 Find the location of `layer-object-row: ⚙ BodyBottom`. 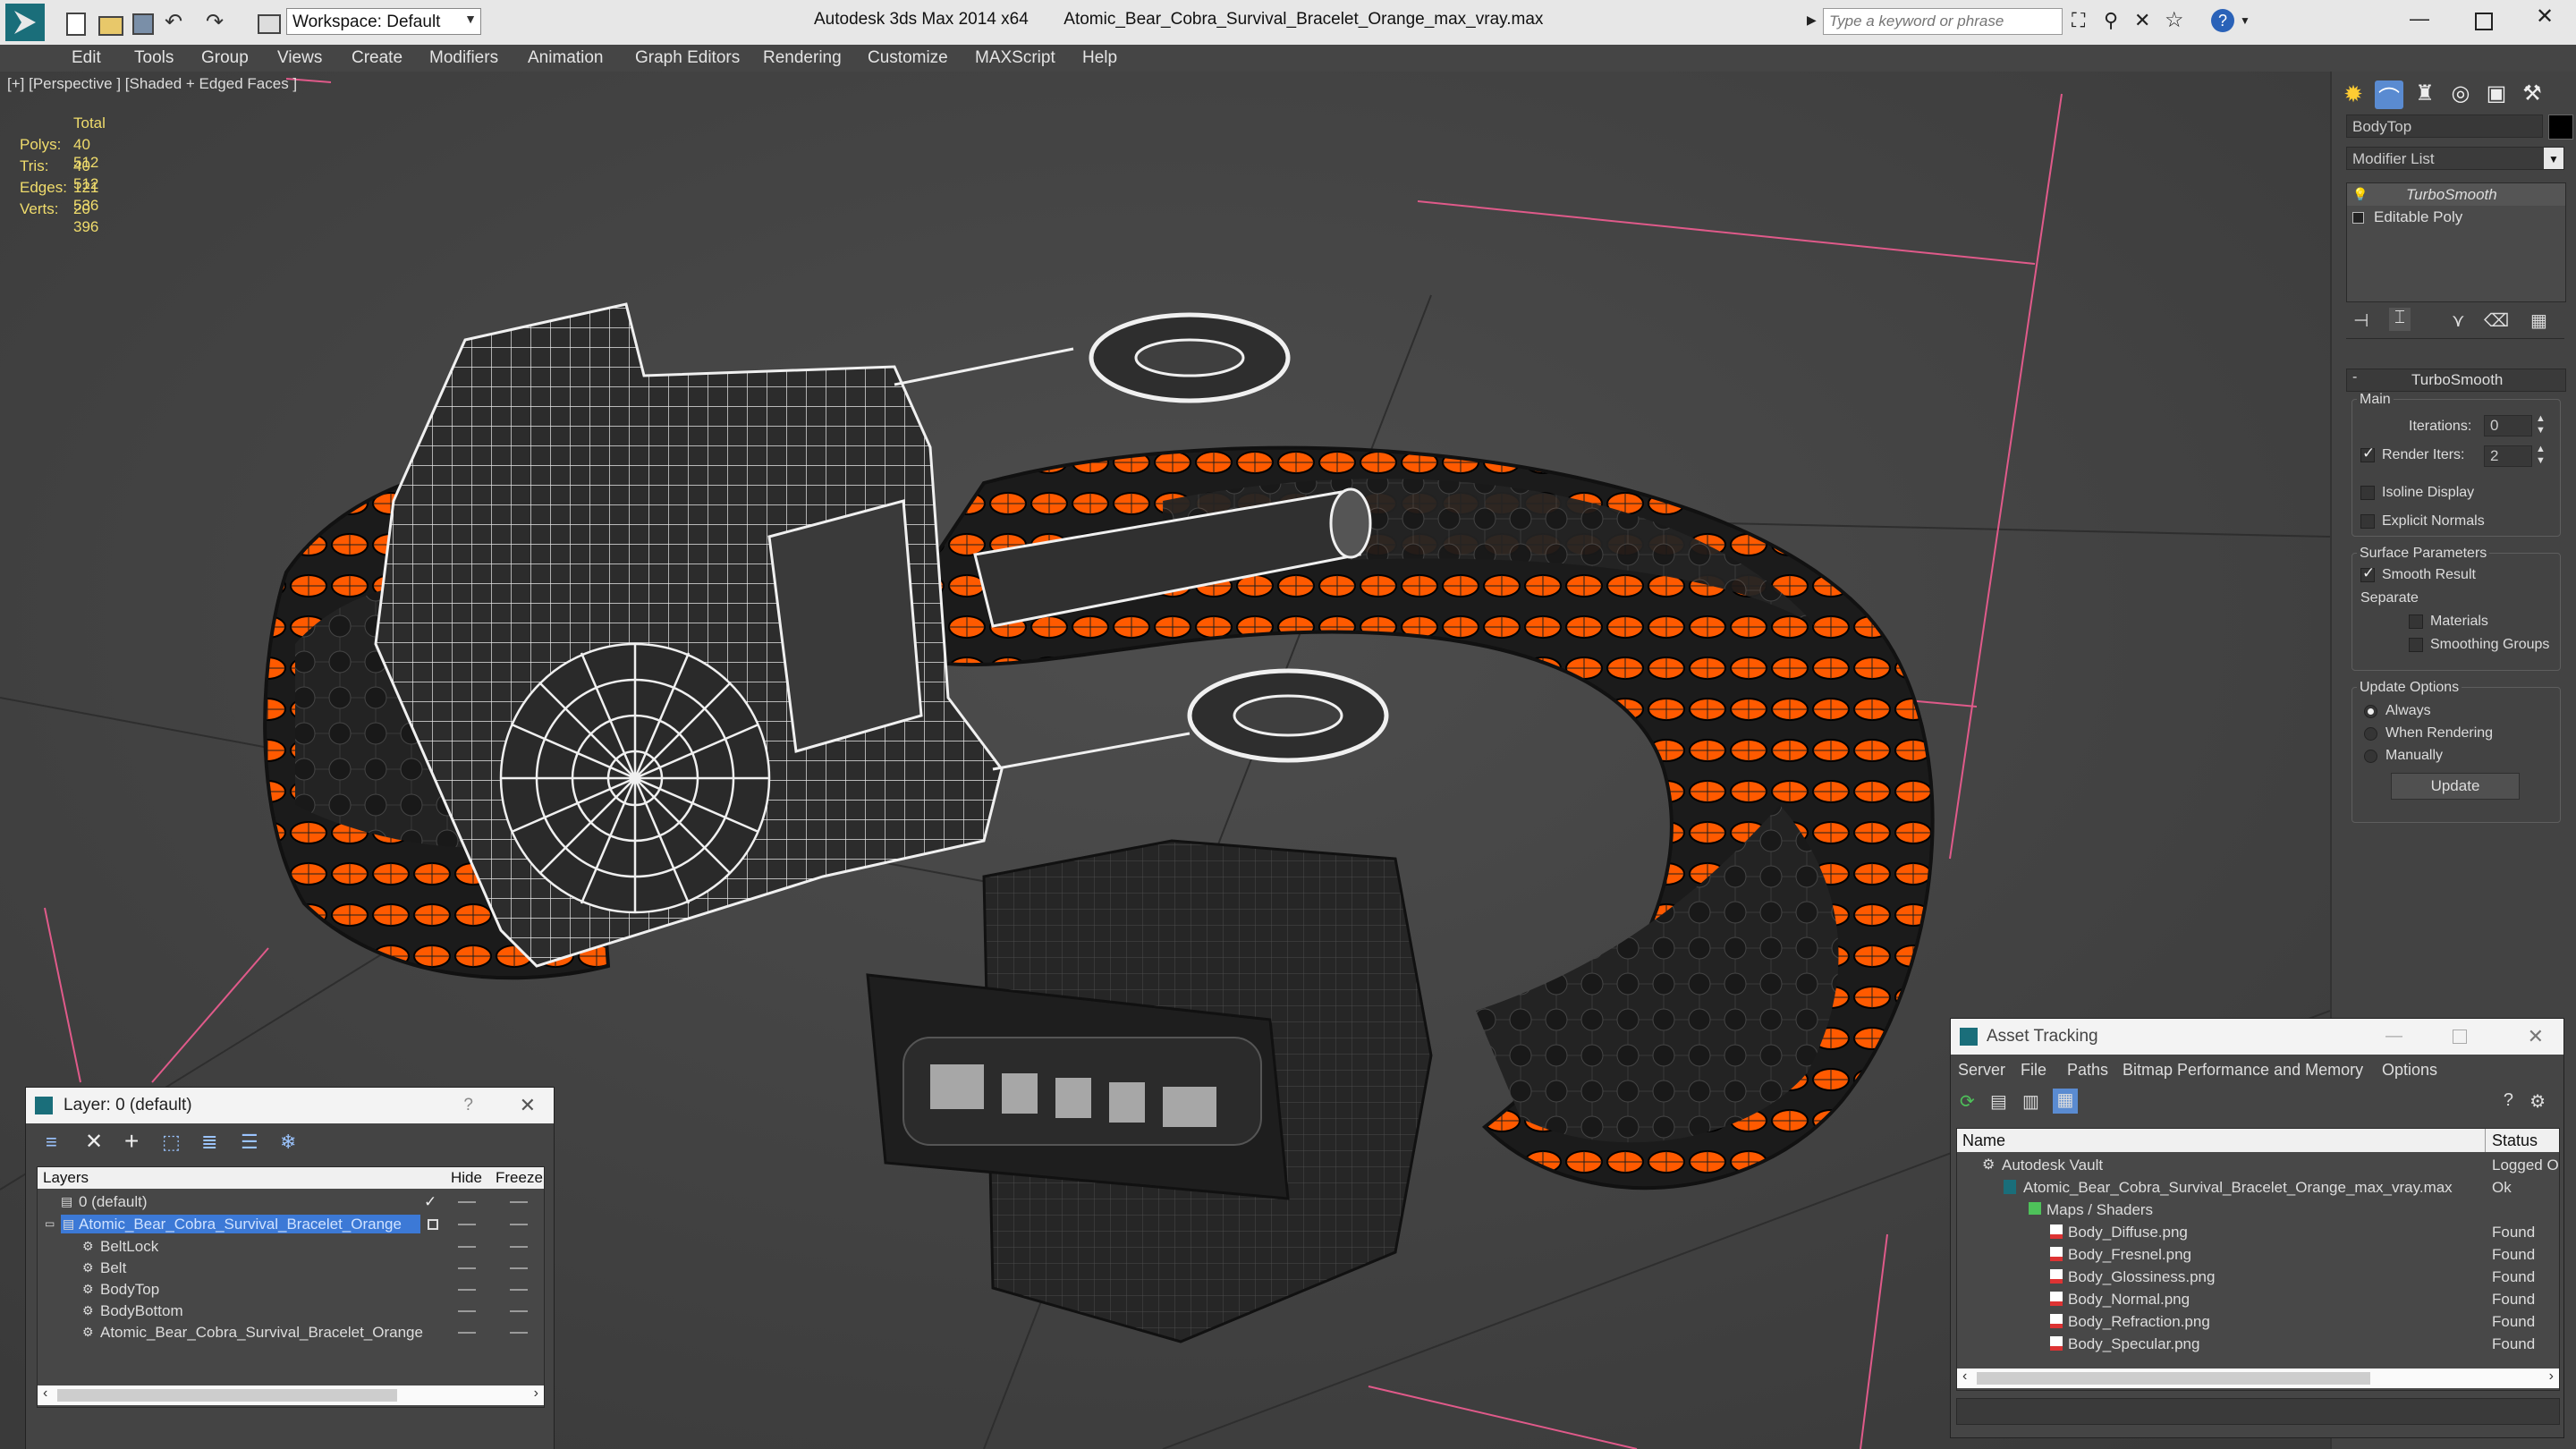

layer-object-row: ⚙ BodyBottom is located at coordinates (291, 1311).